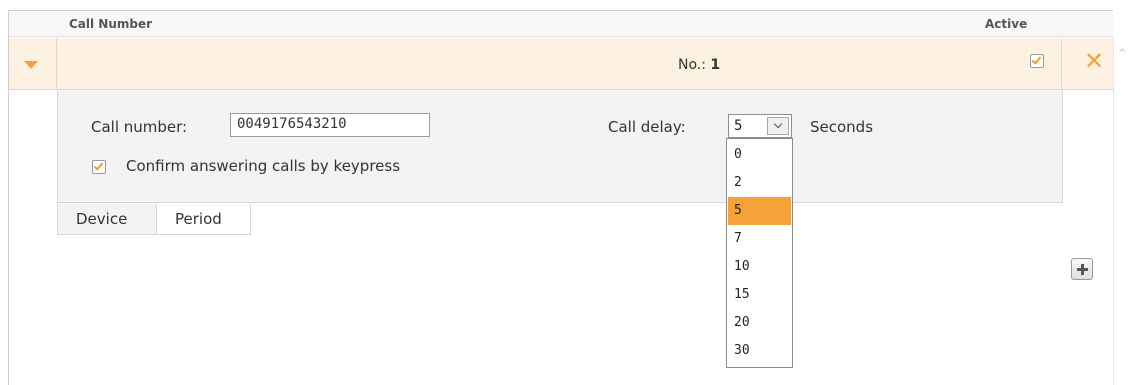  What do you see at coordinates (330, 125) in the screenshot?
I see `call-number-input: 0049176543210` at bounding box center [330, 125].